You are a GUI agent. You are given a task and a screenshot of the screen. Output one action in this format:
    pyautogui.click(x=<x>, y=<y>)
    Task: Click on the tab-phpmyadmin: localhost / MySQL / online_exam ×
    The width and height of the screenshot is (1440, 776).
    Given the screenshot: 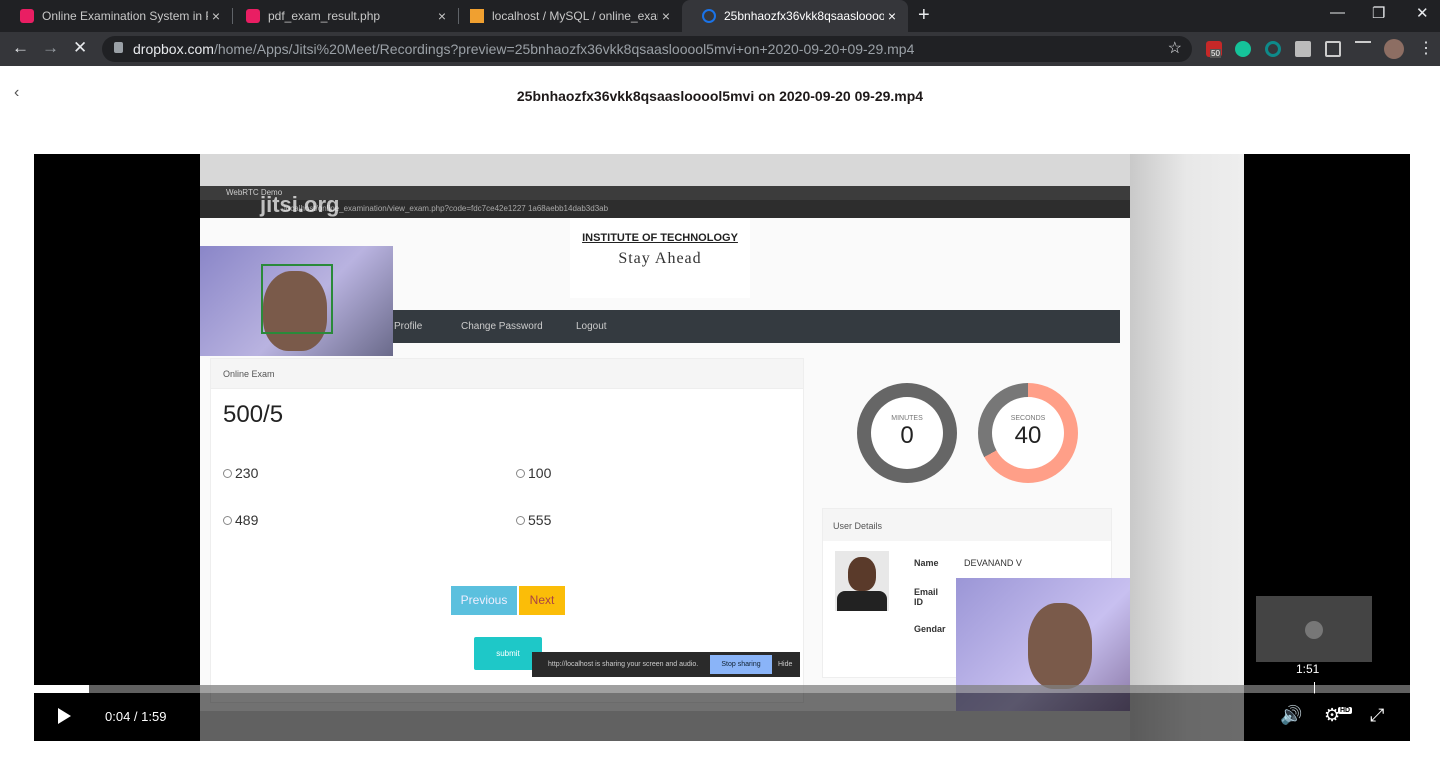 What is the action you would take?
    pyautogui.click(x=566, y=16)
    